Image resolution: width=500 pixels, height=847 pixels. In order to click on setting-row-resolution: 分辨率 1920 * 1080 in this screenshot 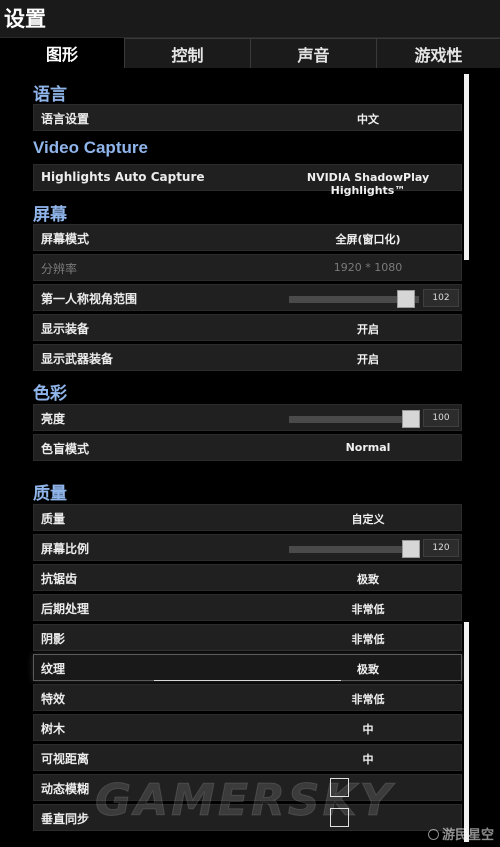, I will do `click(247, 267)`.